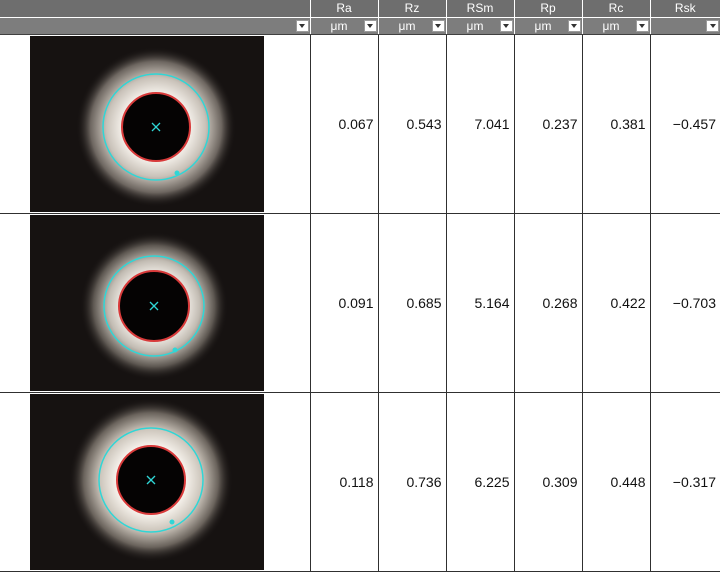 This screenshot has height=572, width=720. I want to click on col-unit-rz: μm, so click(412, 26).